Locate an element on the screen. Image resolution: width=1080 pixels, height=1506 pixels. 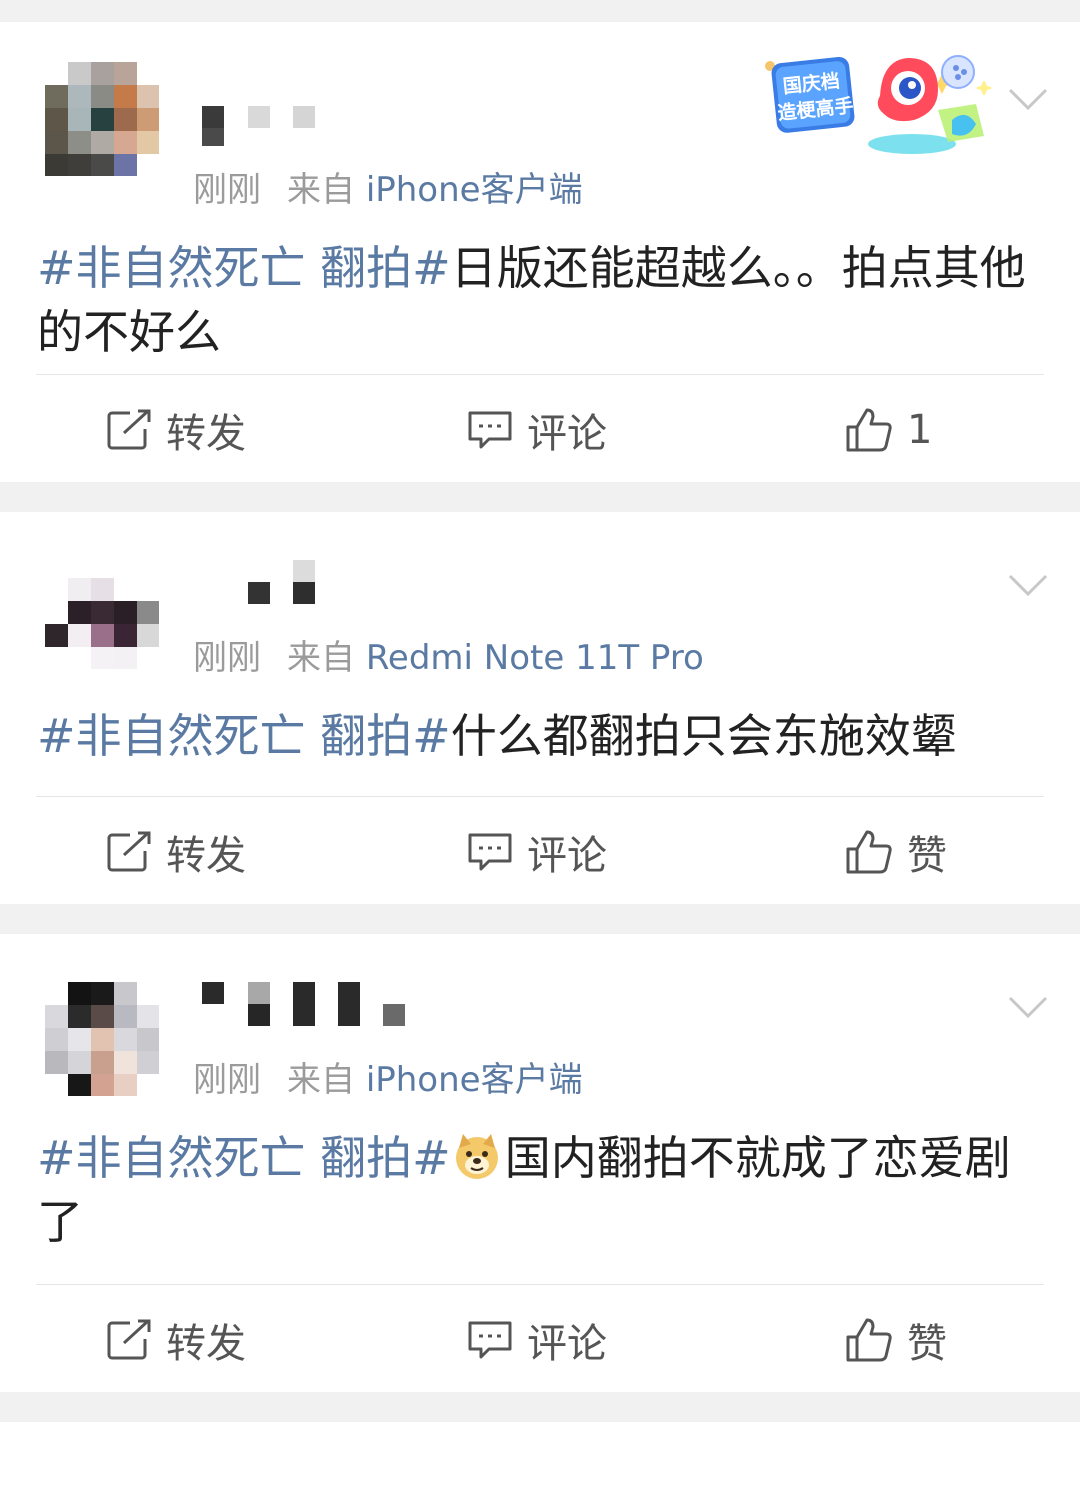
doge-emoji is located at coordinates (476, 1156).